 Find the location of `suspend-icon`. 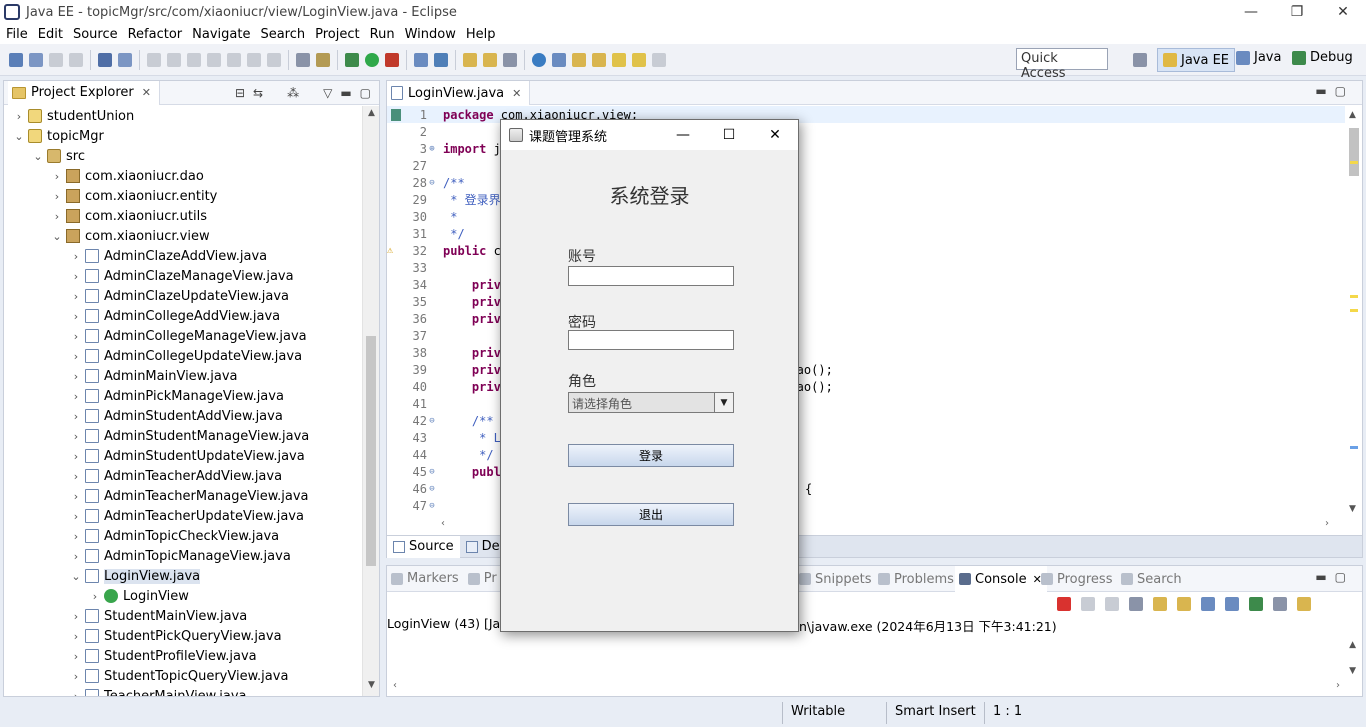

suspend-icon is located at coordinates (174, 59).